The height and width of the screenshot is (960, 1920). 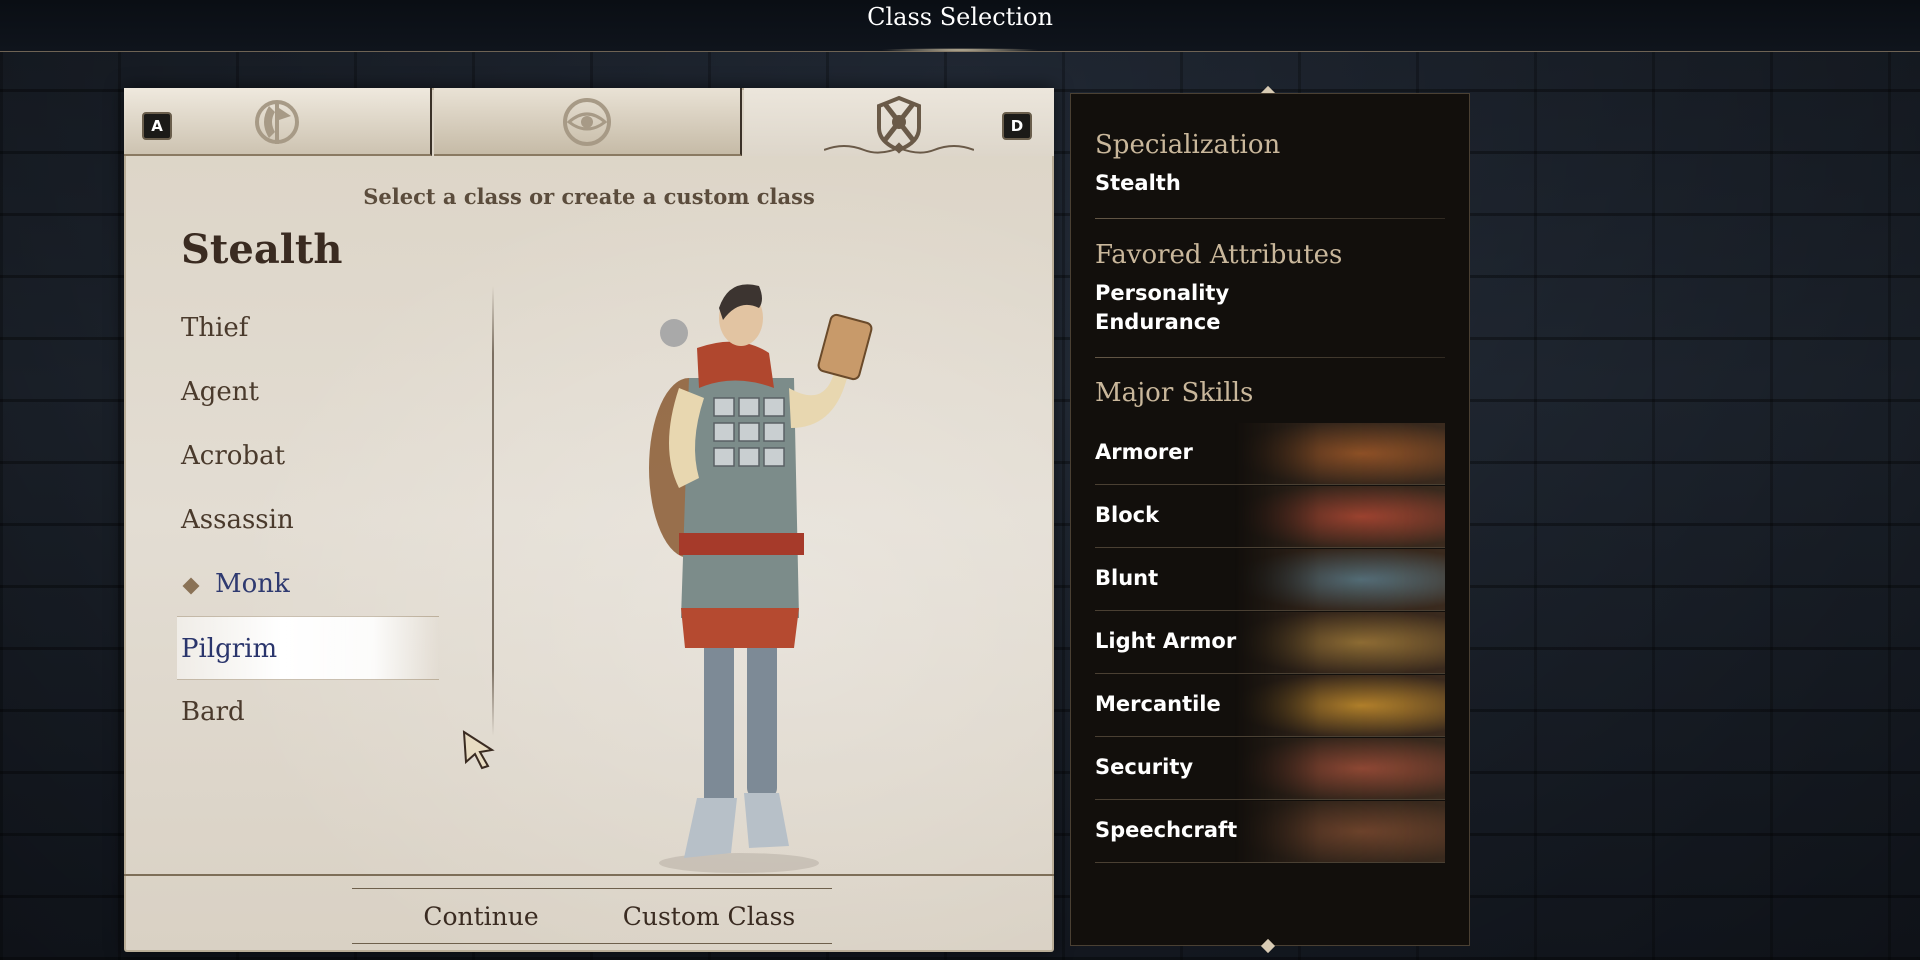 What do you see at coordinates (960, 17) in the screenshot?
I see `screen-title: Class Selection` at bounding box center [960, 17].